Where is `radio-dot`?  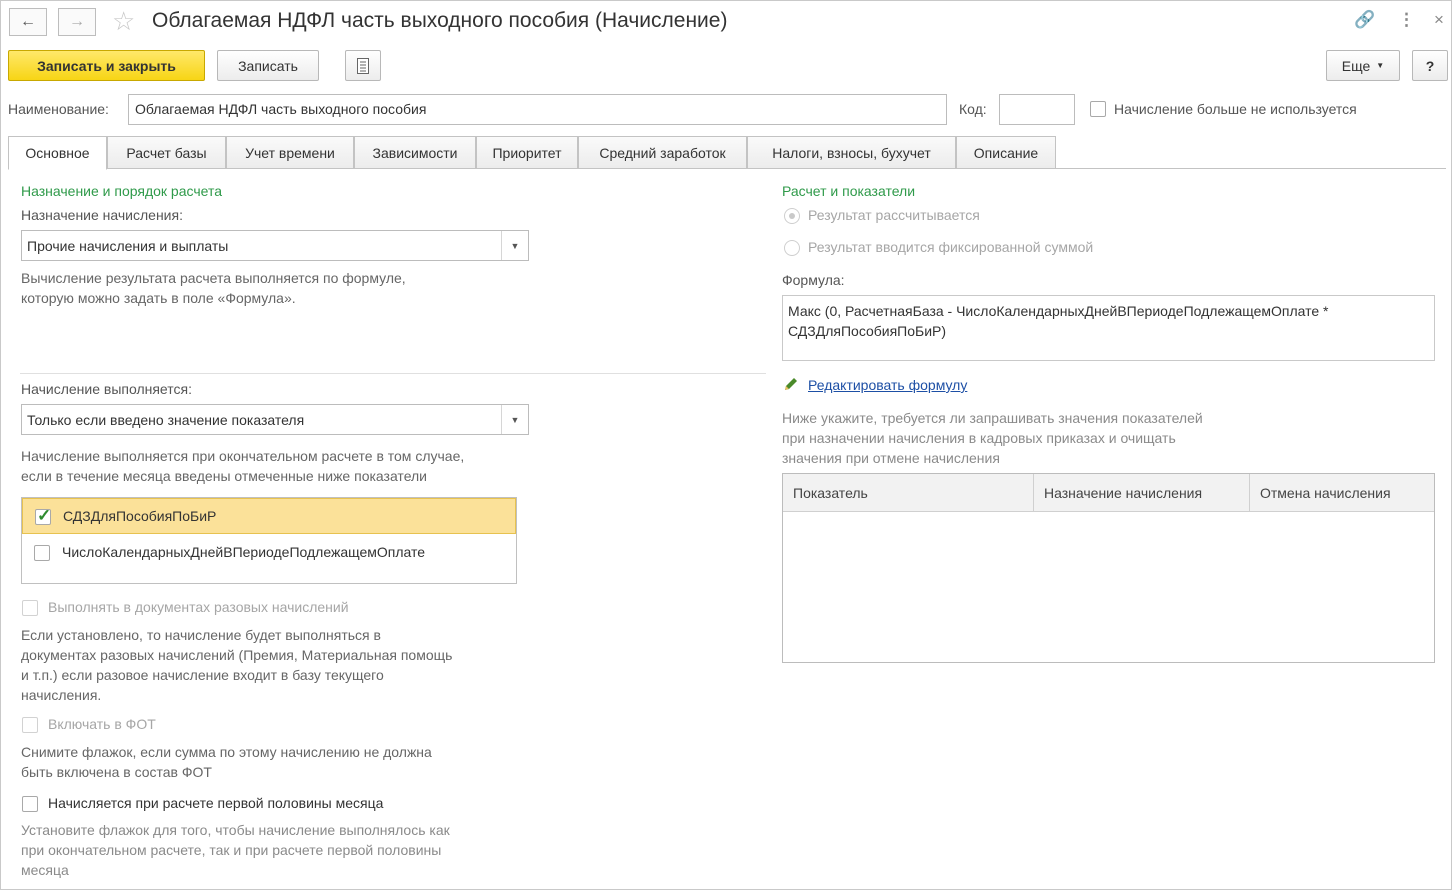 radio-dot is located at coordinates (792, 216).